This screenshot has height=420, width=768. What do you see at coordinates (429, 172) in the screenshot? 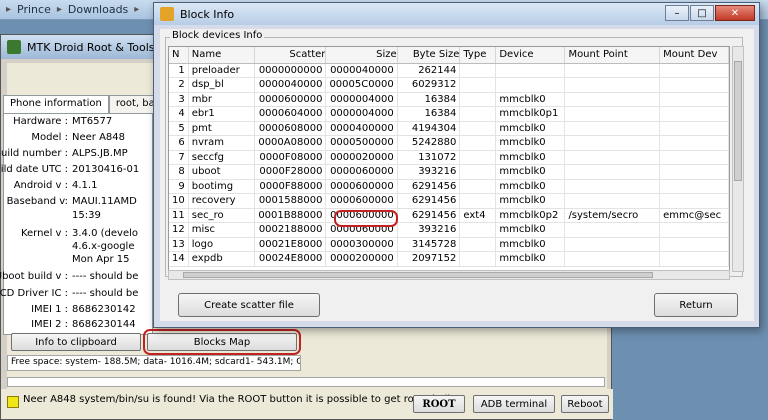
I see `table-cell: 393216` at bounding box center [429, 172].